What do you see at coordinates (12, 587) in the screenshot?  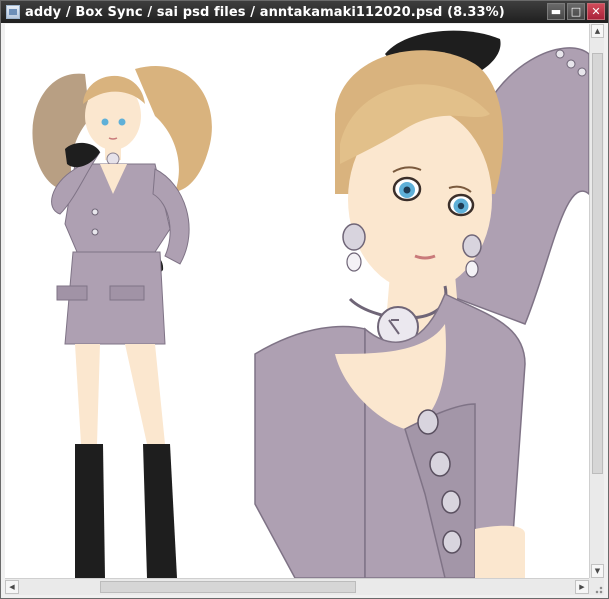 I see `scroll-left-arrow-icon: ◀` at bounding box center [12, 587].